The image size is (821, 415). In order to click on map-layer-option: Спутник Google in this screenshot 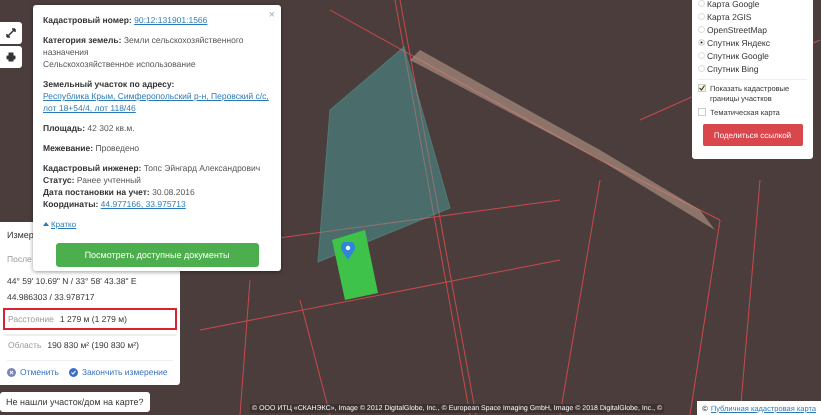, I will do `click(752, 55)`.